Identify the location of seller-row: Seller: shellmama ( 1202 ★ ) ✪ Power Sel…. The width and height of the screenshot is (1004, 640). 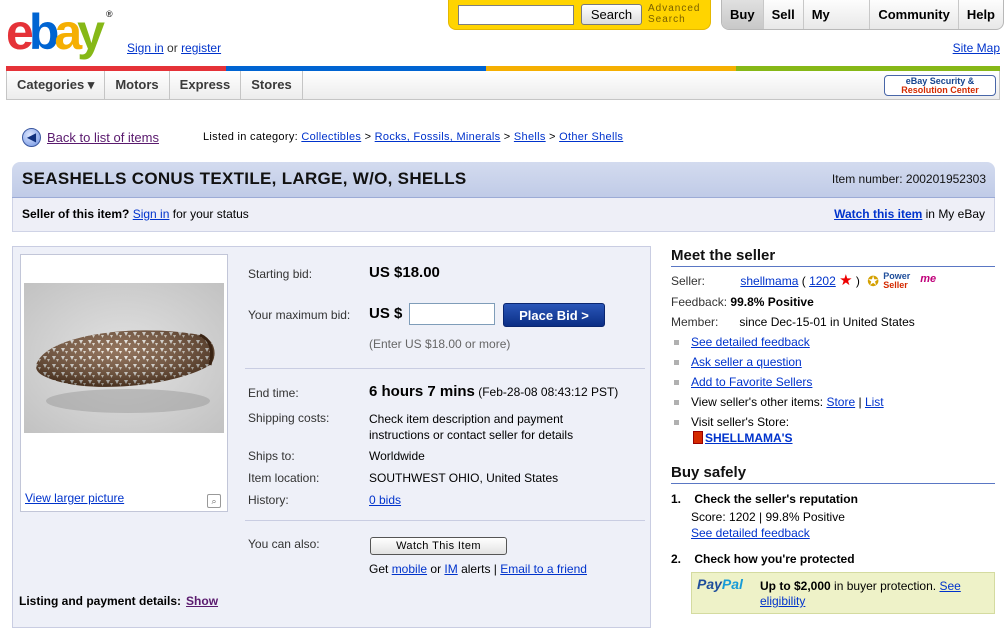
(803, 281).